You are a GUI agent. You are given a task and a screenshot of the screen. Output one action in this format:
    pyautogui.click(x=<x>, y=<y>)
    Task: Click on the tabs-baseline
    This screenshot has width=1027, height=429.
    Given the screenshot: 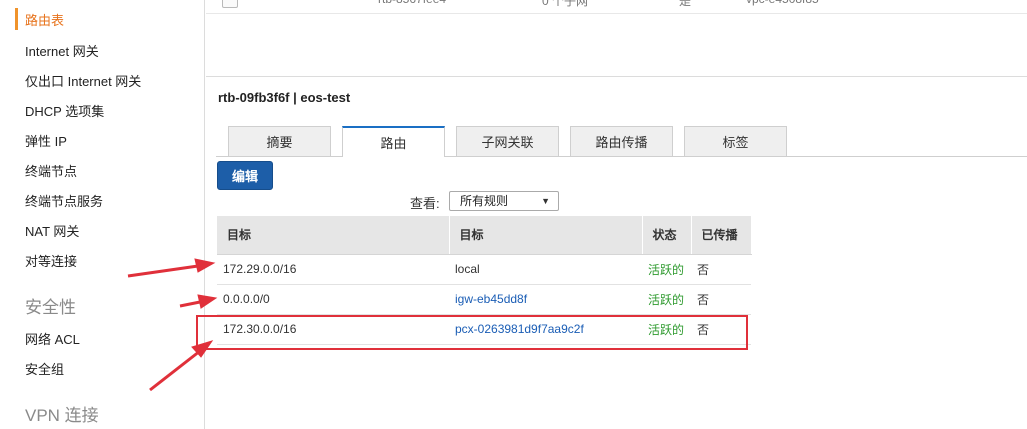 What is the action you would take?
    pyautogui.click(x=621, y=156)
    